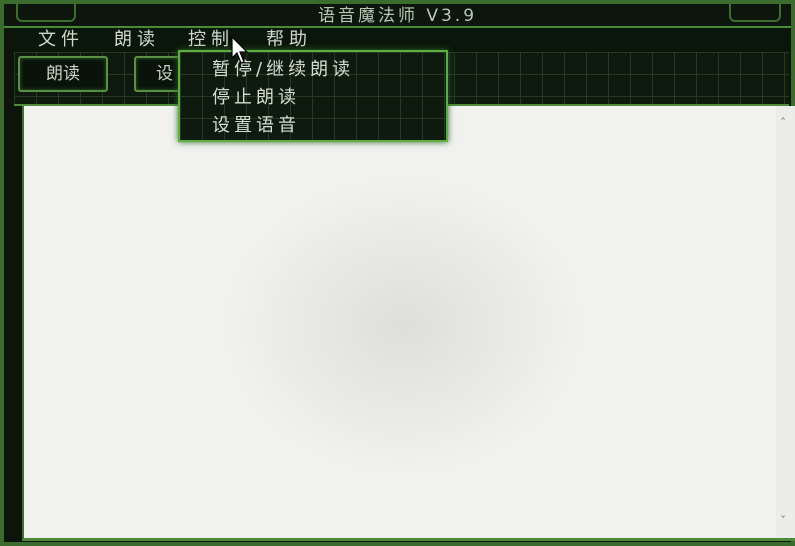 This screenshot has height=546, width=795. What do you see at coordinates (256, 98) in the screenshot?
I see `menu-item-stop-reading: 停止朗读` at bounding box center [256, 98].